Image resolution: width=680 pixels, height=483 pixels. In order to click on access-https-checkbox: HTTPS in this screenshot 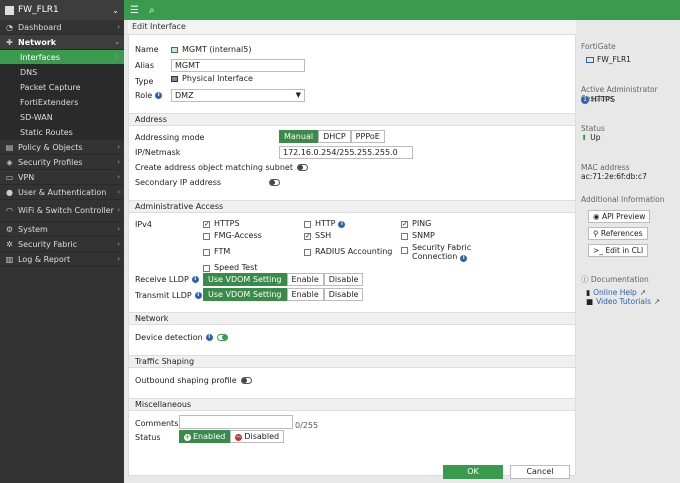, I will do `click(221, 224)`.